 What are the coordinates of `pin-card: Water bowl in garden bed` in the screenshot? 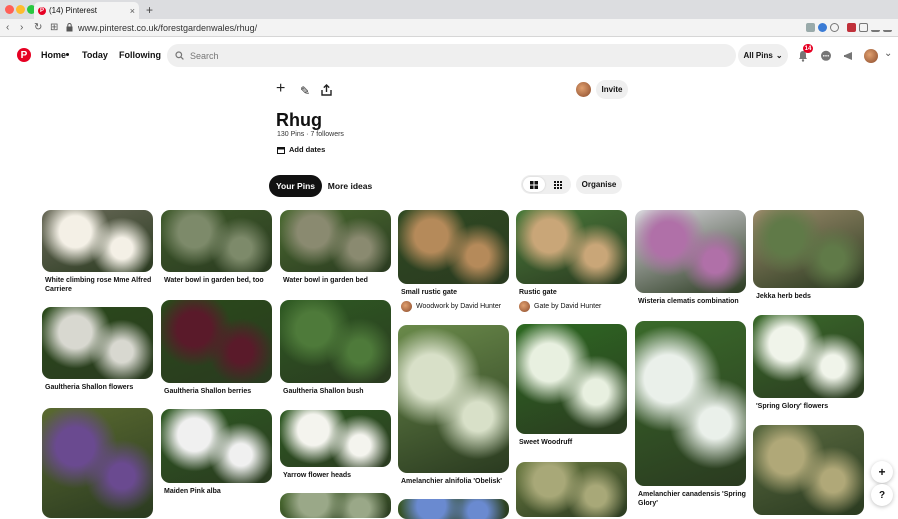 It's located at (335, 248).